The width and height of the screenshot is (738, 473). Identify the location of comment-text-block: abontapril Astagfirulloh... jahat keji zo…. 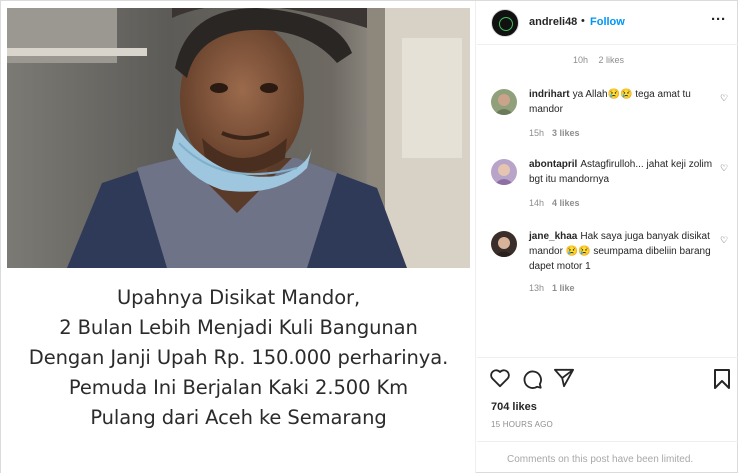
(624, 172).